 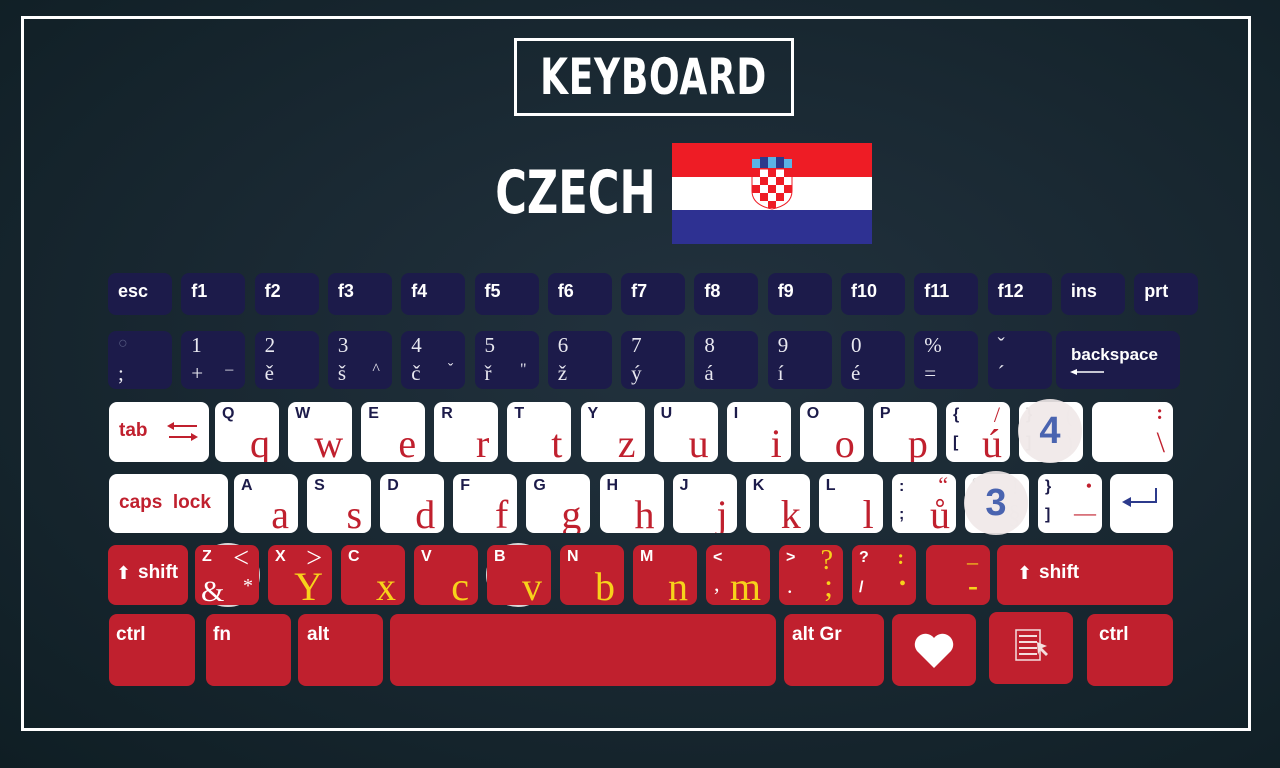 I want to click on tab-key: tab, so click(x=159, y=432).